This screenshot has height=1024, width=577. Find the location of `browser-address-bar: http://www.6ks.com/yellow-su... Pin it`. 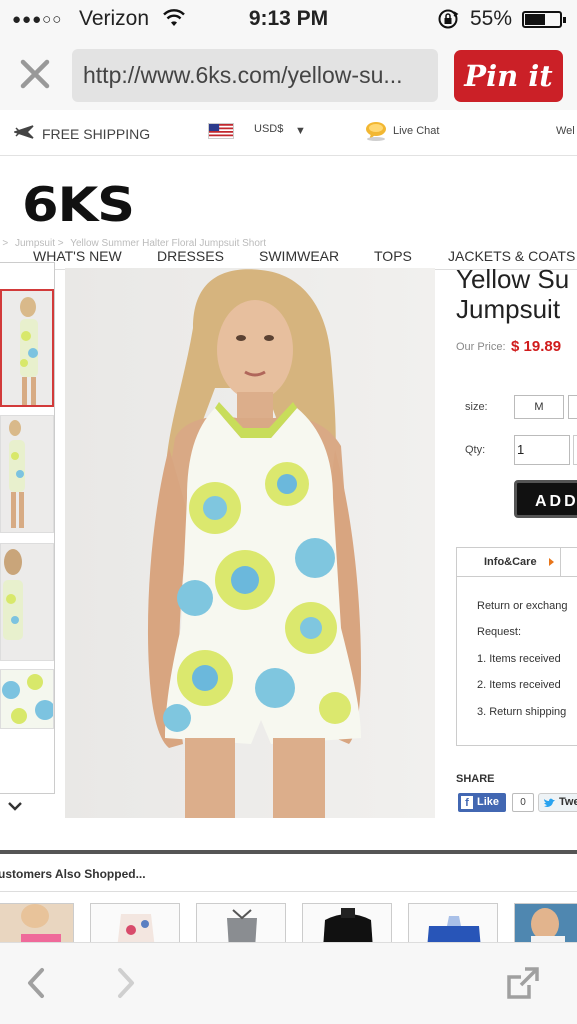

browser-address-bar: http://www.6ks.com/yellow-su... Pin it is located at coordinates (288, 75).